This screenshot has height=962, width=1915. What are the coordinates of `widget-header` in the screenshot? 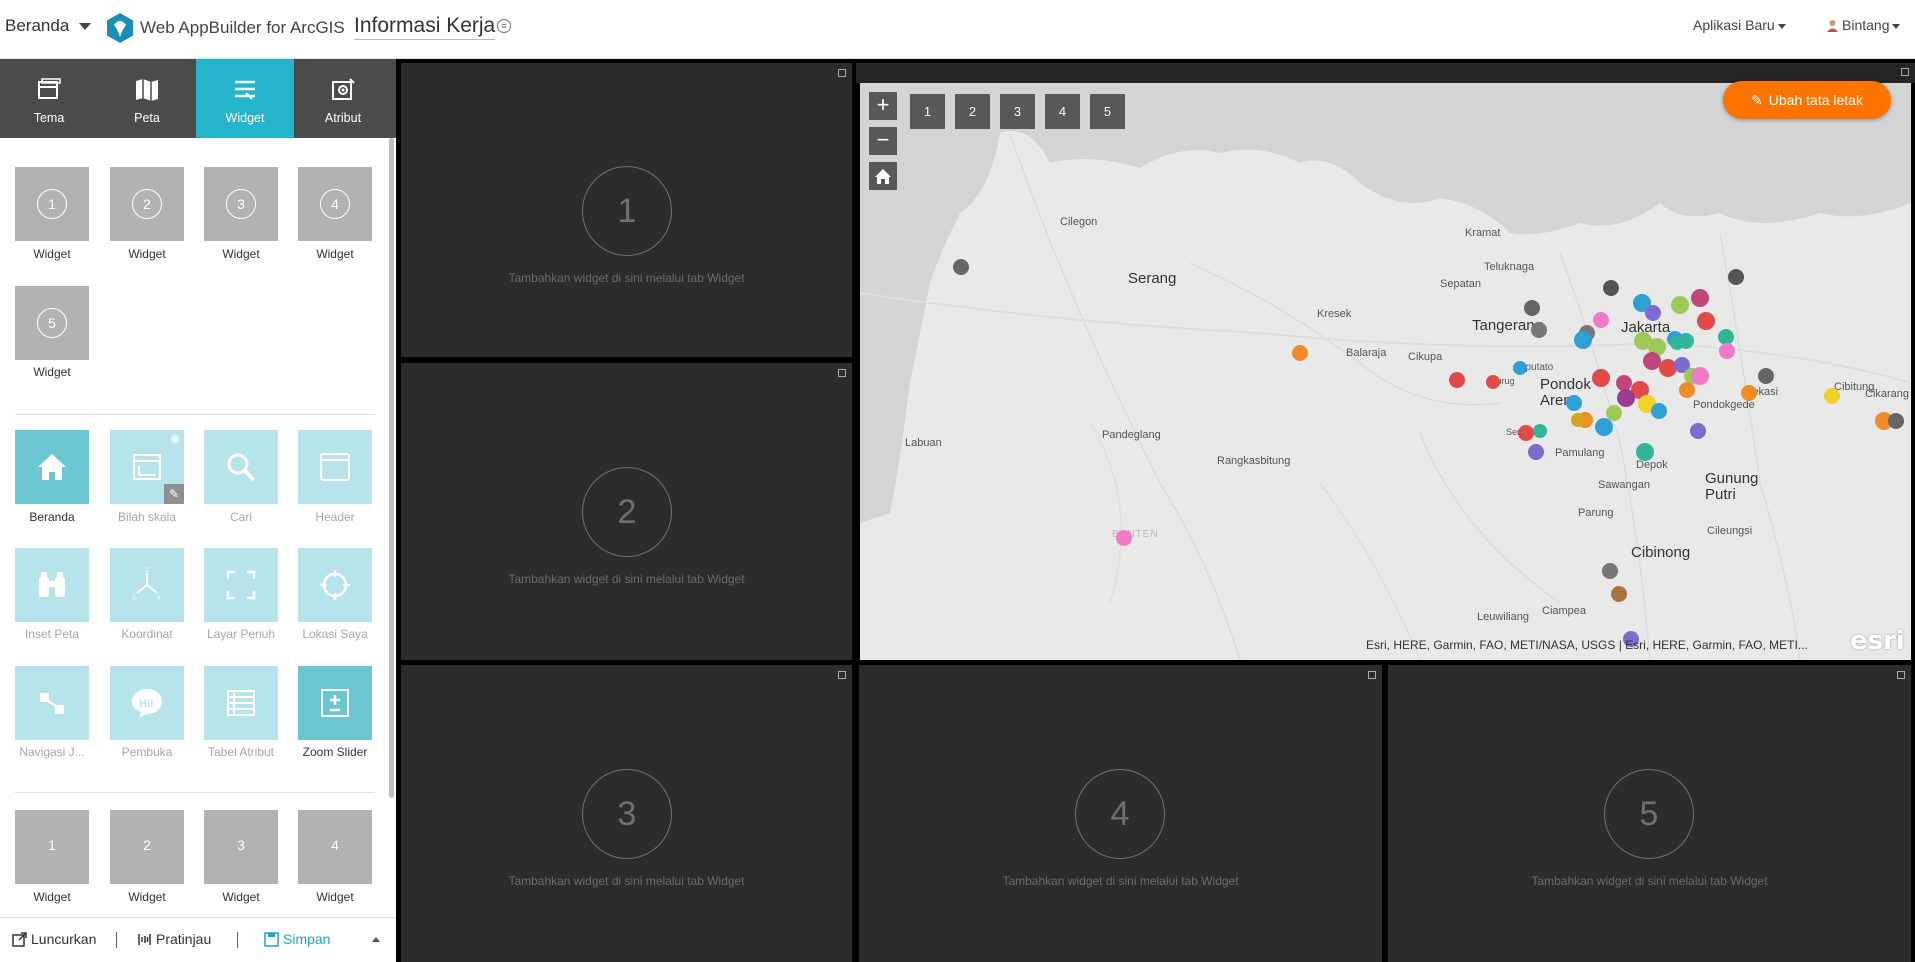 It's located at (335, 467).